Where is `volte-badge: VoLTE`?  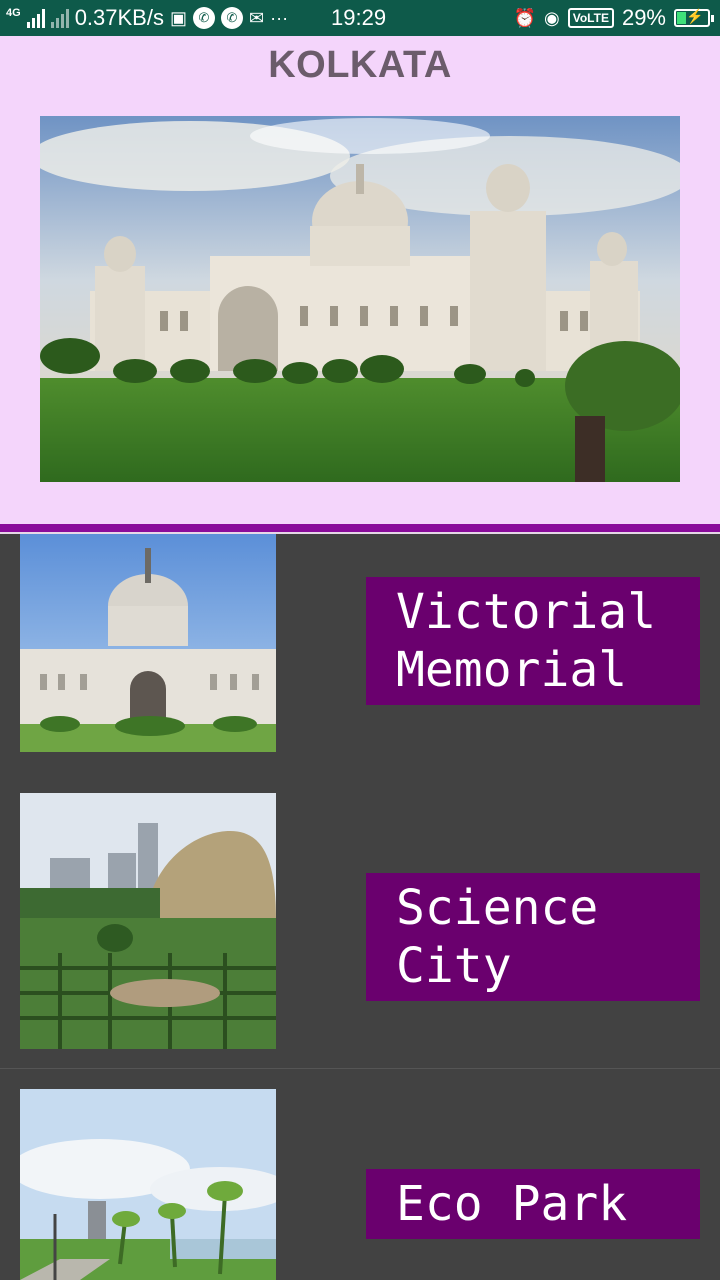 volte-badge: VoLTE is located at coordinates (590, 18).